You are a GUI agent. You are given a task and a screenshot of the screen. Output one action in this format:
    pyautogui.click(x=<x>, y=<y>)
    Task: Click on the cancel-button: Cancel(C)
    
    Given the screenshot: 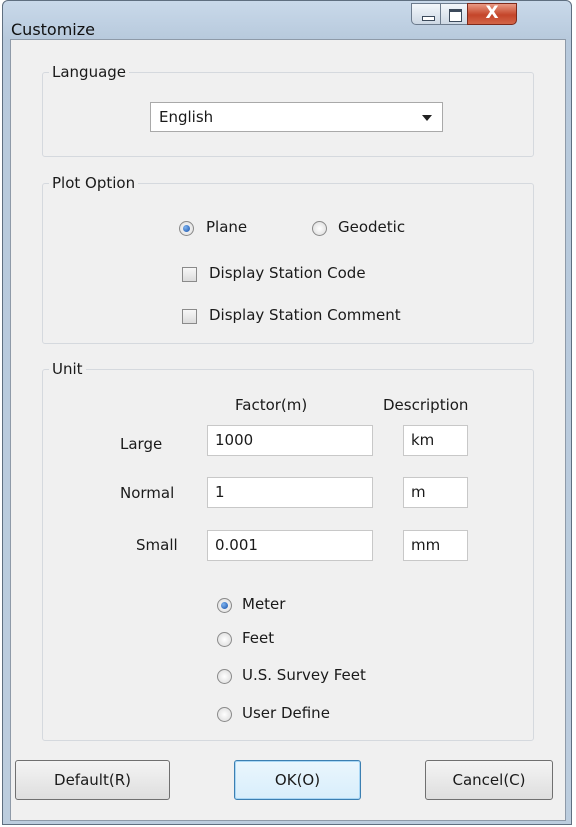 What is the action you would take?
    pyautogui.click(x=489, y=780)
    